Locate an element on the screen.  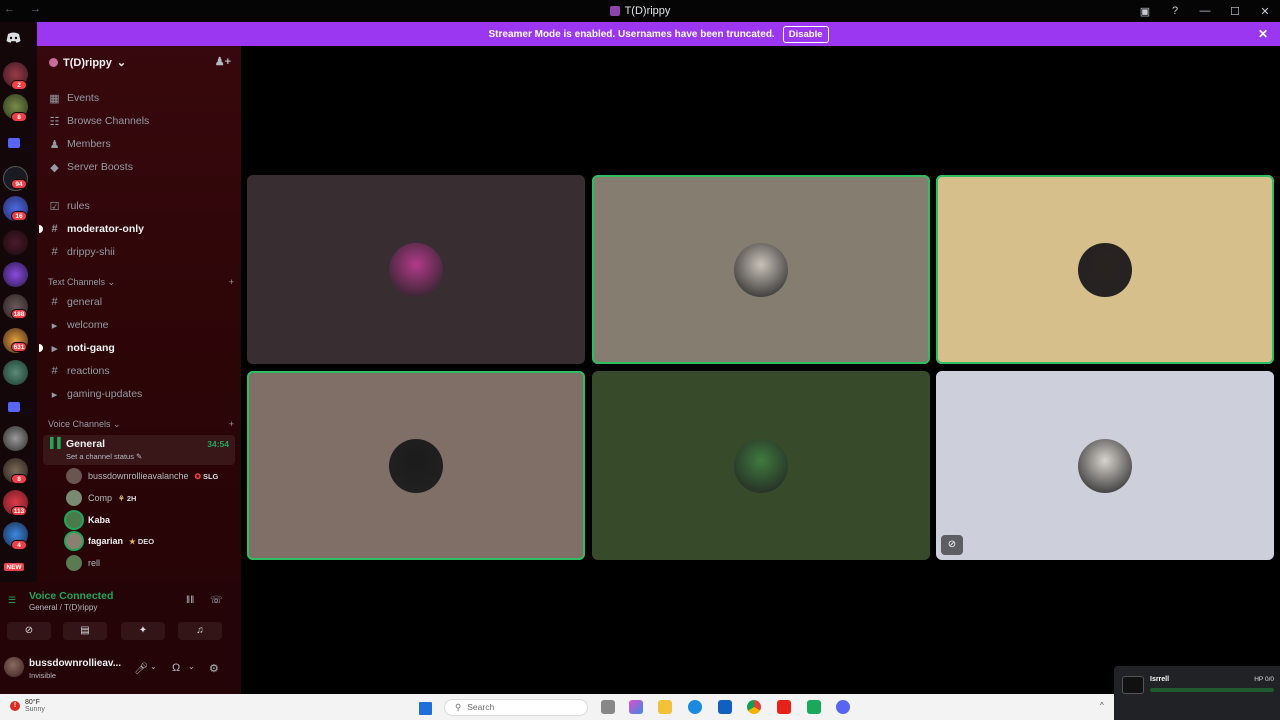
microphone-icon: 🎤︎ is located at coordinates (141, 668).